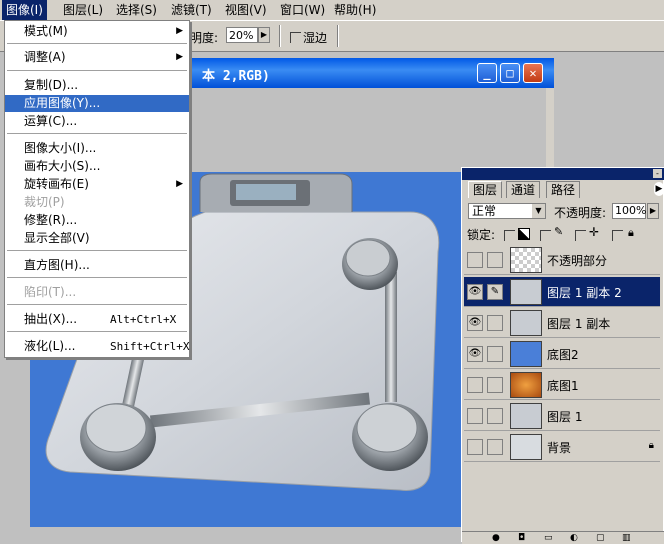  I want to click on layer-row: 不透明部分, so click(562, 260).